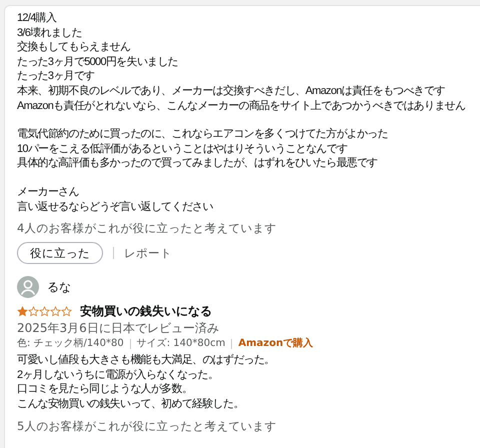  What do you see at coordinates (118, 328) in the screenshot?
I see `review-date: 2025年3月6日に日本でレビュー済み` at bounding box center [118, 328].